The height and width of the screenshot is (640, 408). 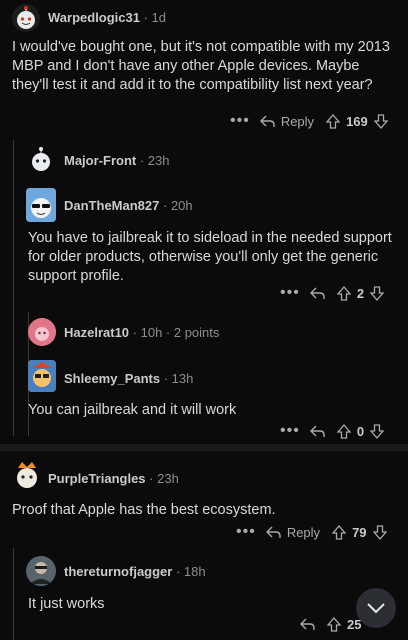 I want to click on profile-photo-avatar-icon, so click(x=41, y=571).